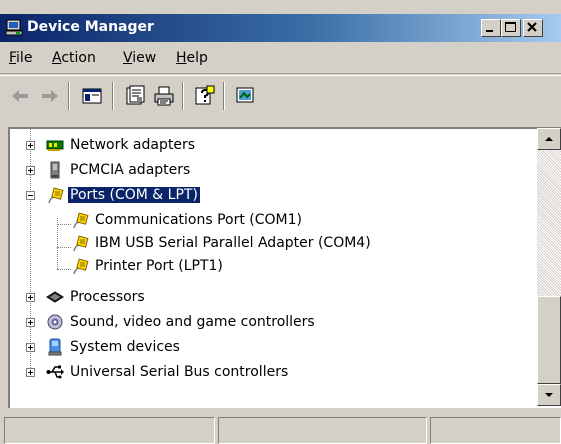  Describe the element at coordinates (55, 372) in the screenshot. I see `usb-icon` at that location.